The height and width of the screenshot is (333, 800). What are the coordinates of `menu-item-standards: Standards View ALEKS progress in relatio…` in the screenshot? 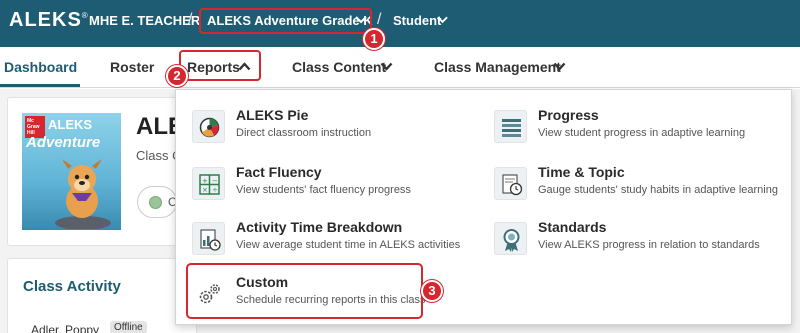 It's located at (639, 242).